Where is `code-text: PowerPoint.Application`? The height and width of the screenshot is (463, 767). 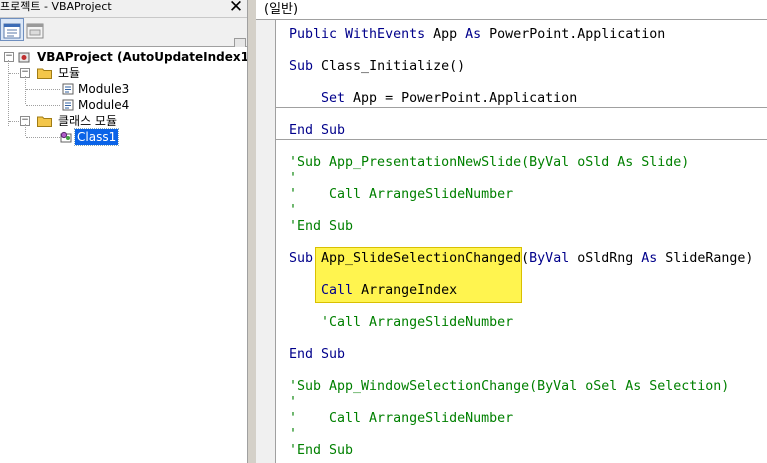
code-text: PowerPoint.Application is located at coordinates (577, 34).